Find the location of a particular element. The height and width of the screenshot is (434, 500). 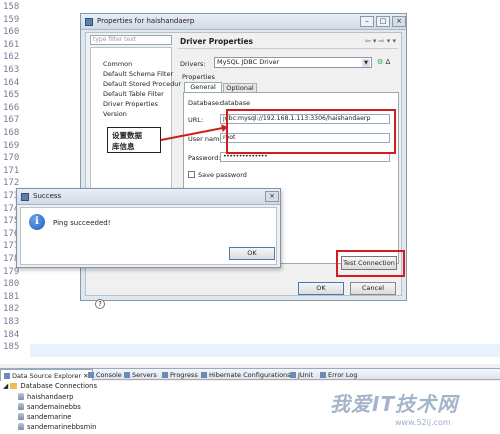

tree-item-default-schema-filter: Default Schema Filter is located at coordinates (138, 74).